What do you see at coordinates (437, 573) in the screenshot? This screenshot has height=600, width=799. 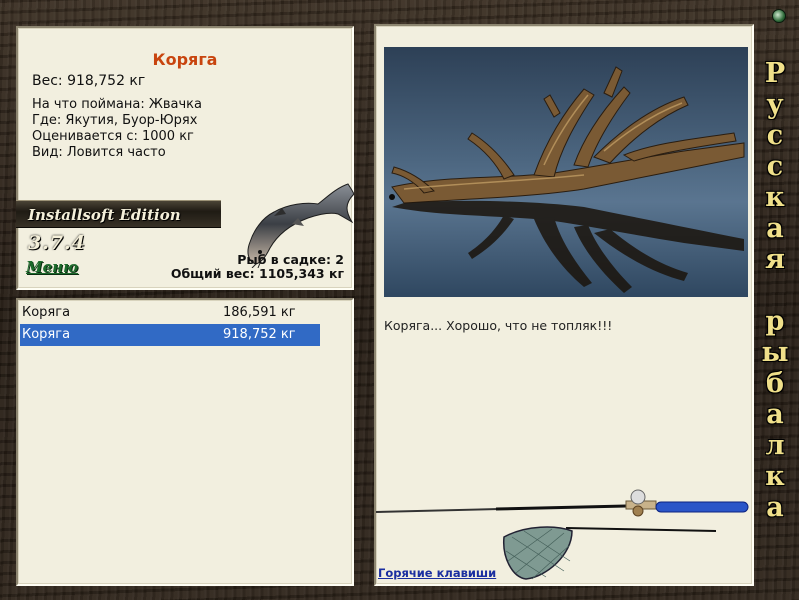 I see `hotkeys-link: Горячие клавиши` at bounding box center [437, 573].